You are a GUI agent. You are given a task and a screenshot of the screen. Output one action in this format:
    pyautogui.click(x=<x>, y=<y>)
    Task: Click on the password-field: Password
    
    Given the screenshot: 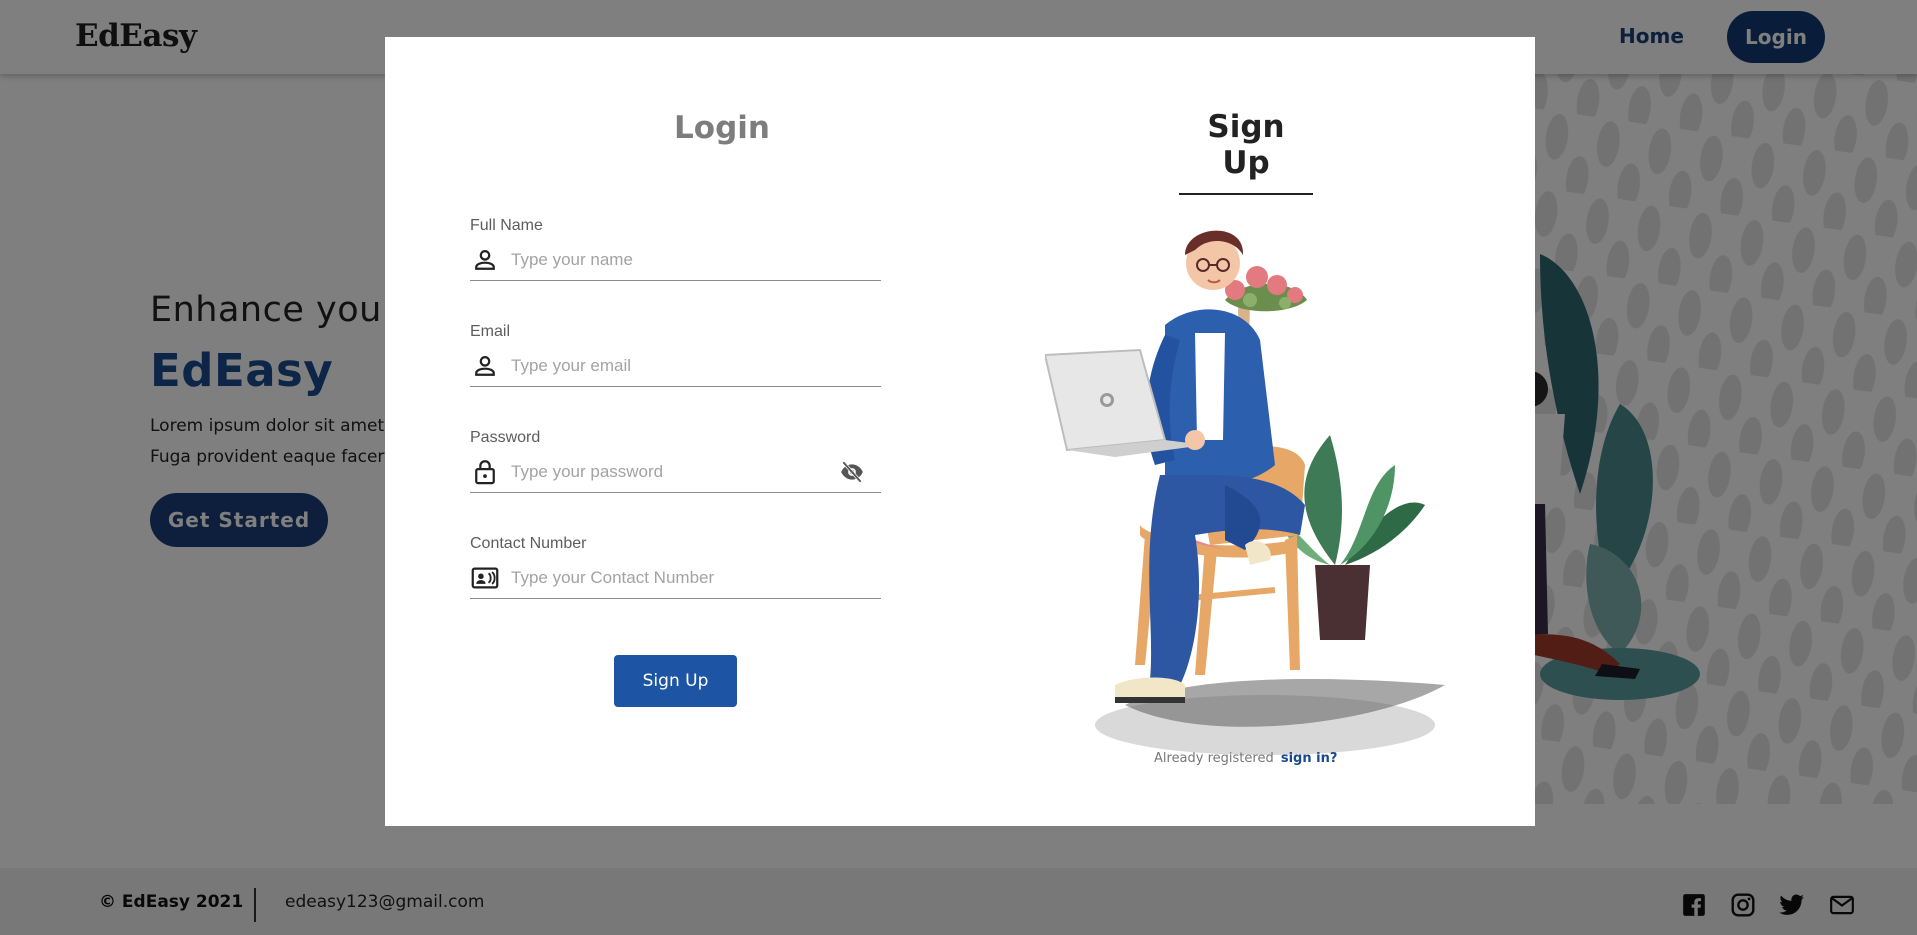 What is the action you would take?
    pyautogui.click(x=675, y=461)
    